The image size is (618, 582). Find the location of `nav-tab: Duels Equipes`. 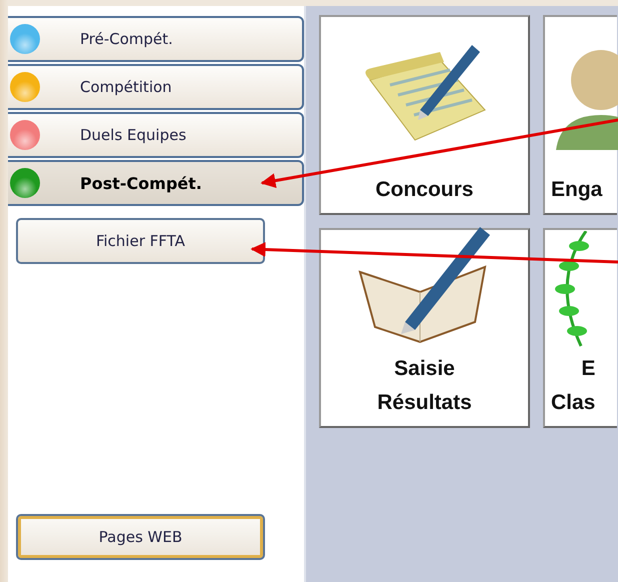

nav-tab: Duels Equipes is located at coordinates (156, 135).